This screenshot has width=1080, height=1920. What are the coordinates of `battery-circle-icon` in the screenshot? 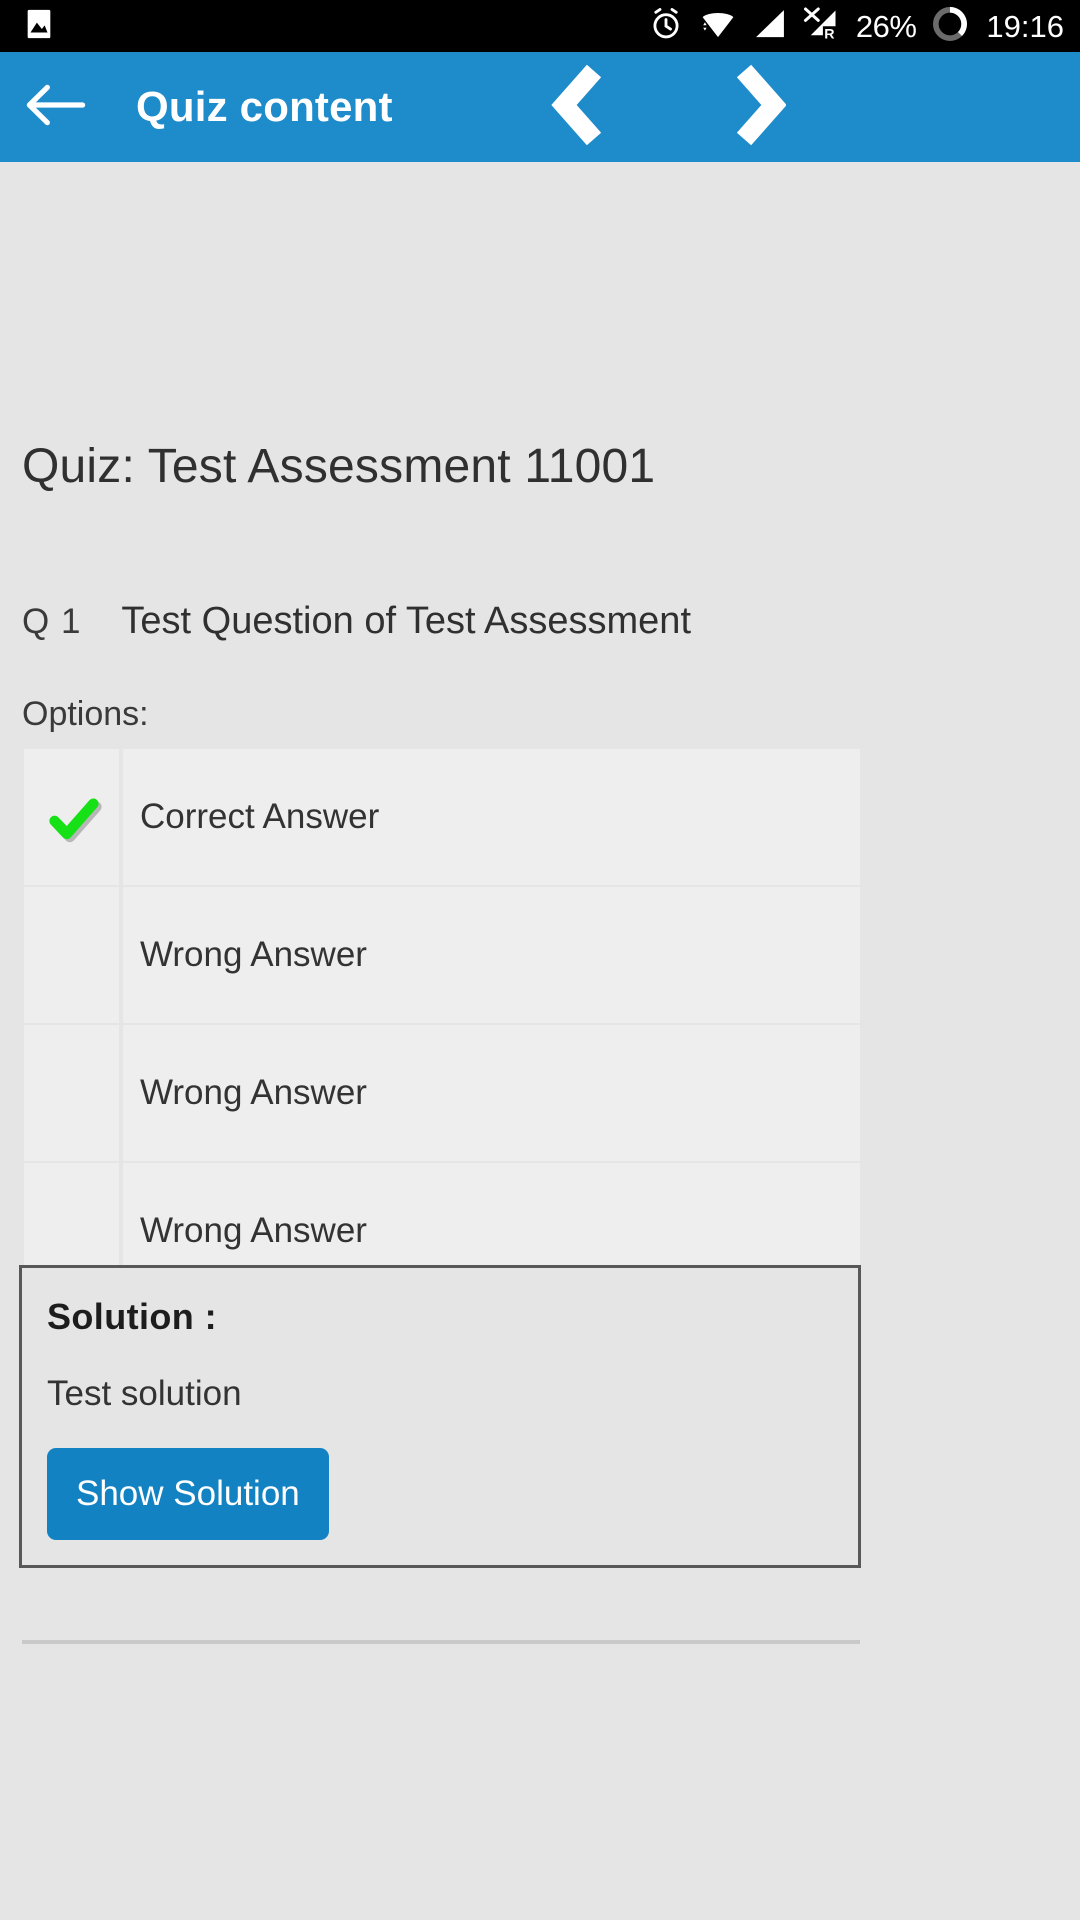 It's located at (950, 26).